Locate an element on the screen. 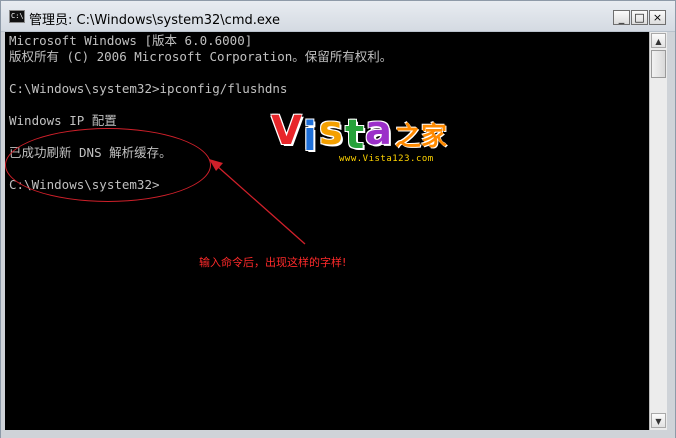 The width and height of the screenshot is (676, 438). scroll-thumb is located at coordinates (658, 64).